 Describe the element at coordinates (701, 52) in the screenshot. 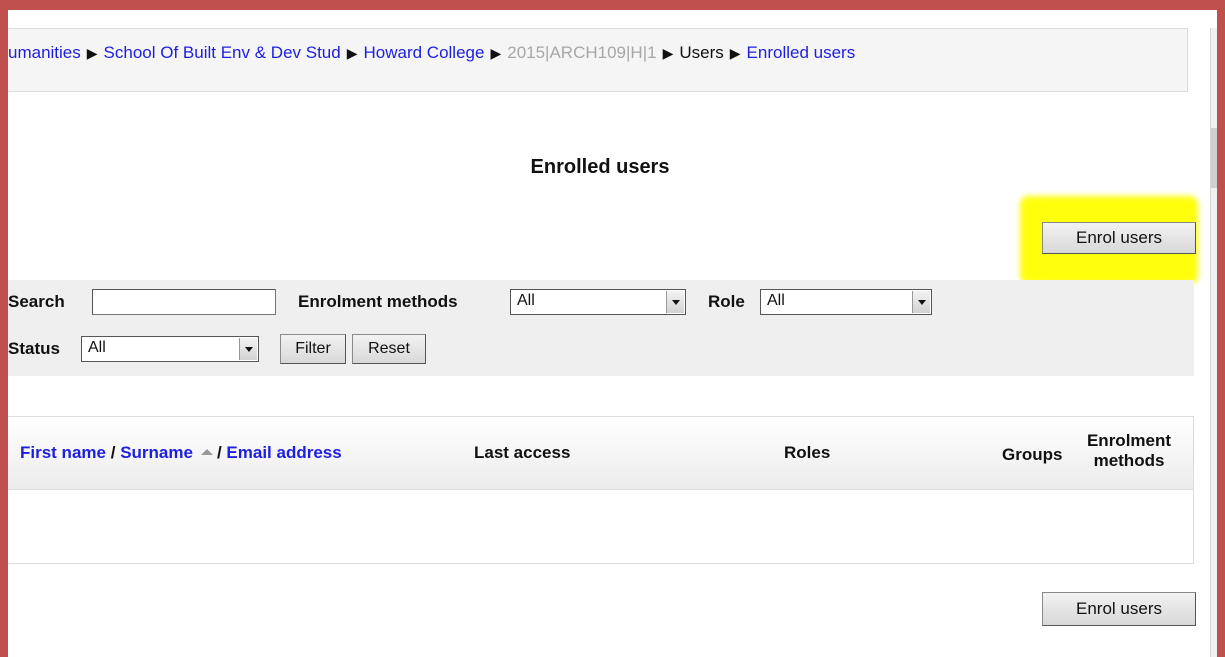

I see `breadcrumb-item-users: Users` at that location.